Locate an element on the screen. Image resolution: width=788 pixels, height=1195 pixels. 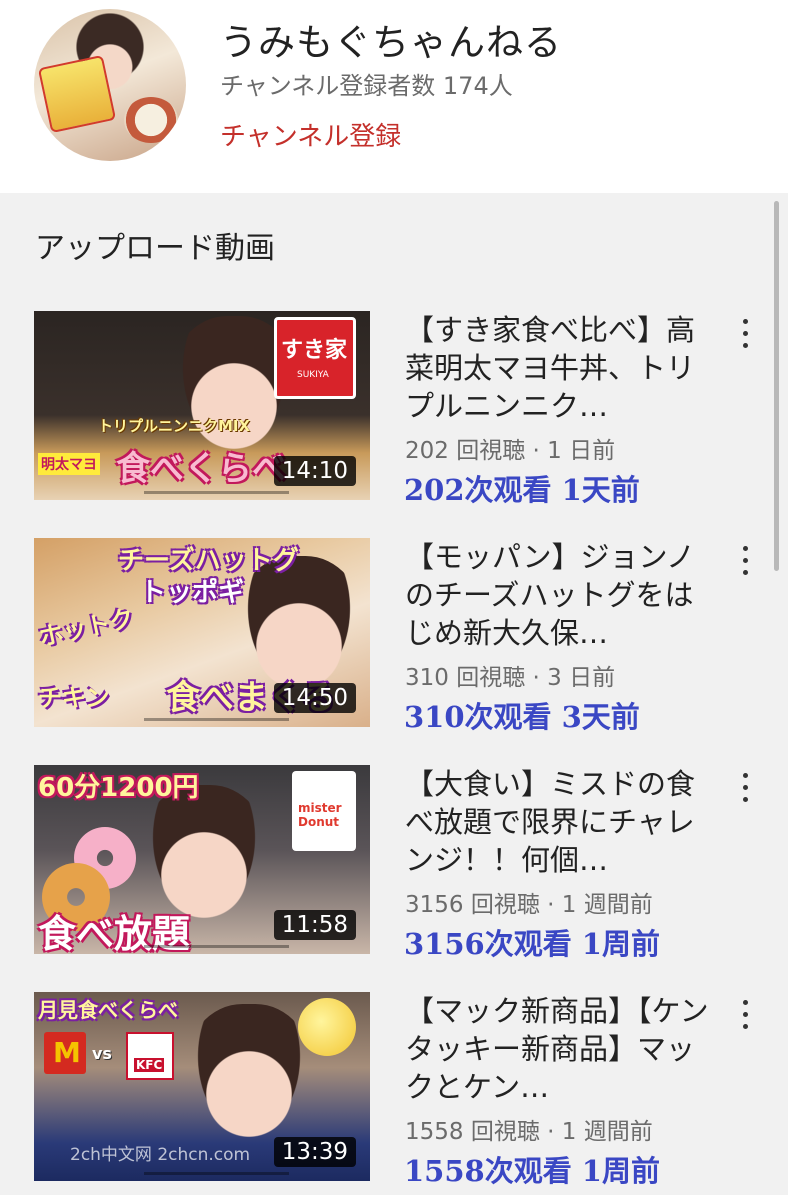
thumbnail-caption-small: トリプルニンニクMIX is located at coordinates (174, 426).